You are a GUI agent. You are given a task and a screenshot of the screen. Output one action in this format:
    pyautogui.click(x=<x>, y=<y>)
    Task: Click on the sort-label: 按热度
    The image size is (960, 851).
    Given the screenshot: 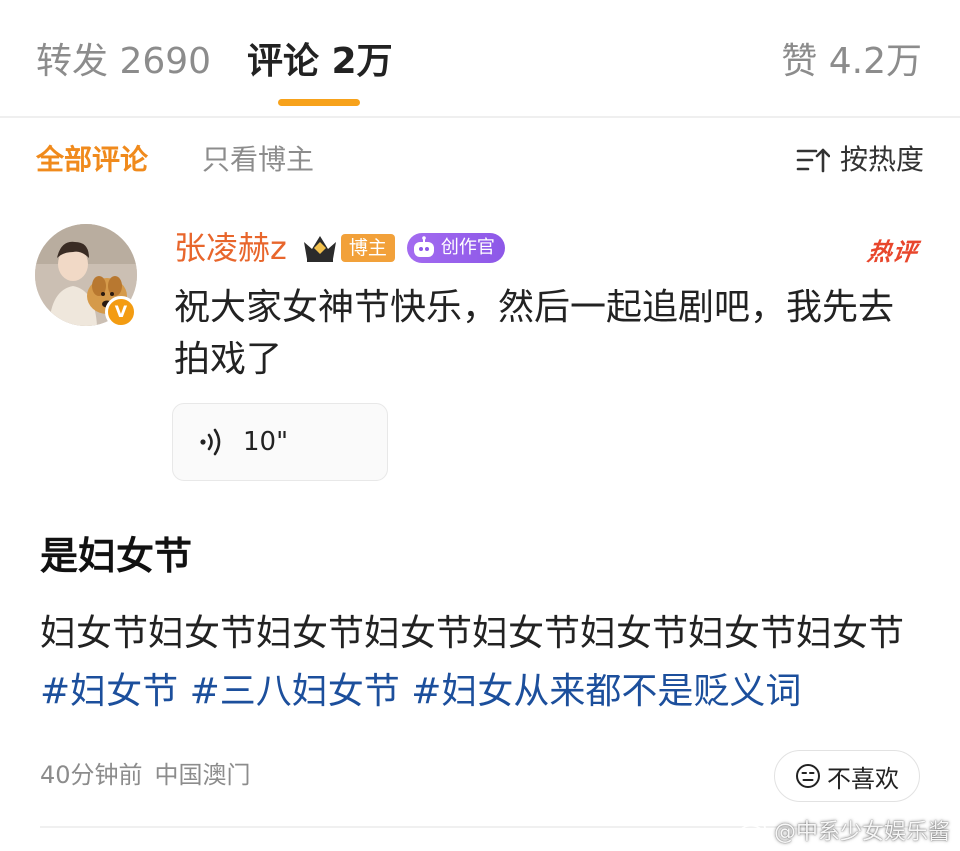 What is the action you would take?
    pyautogui.click(x=881, y=159)
    